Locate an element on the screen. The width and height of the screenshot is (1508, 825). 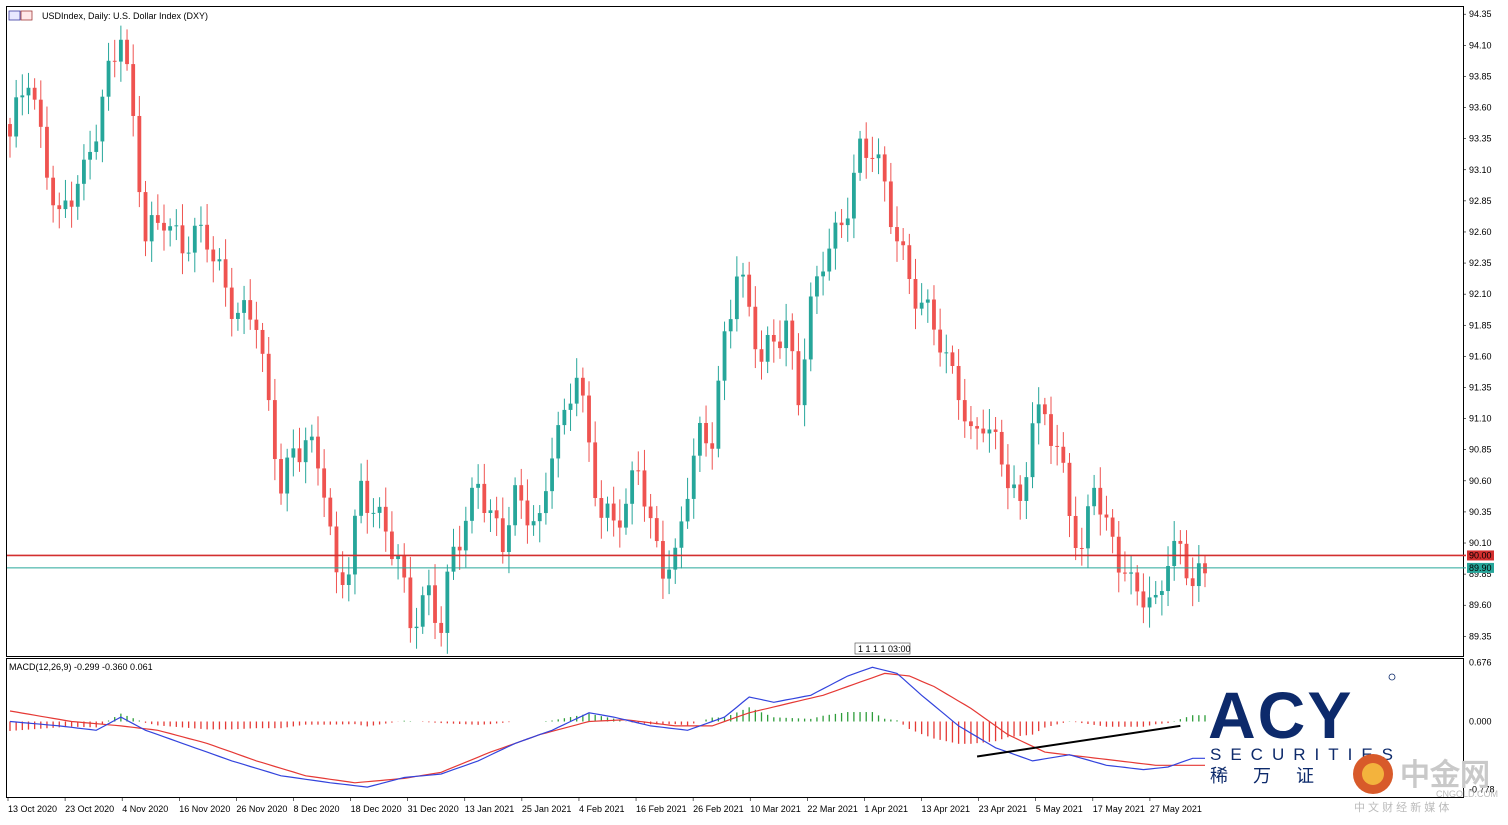
price-tick-label: 91.85 is located at coordinates (1480, 325).